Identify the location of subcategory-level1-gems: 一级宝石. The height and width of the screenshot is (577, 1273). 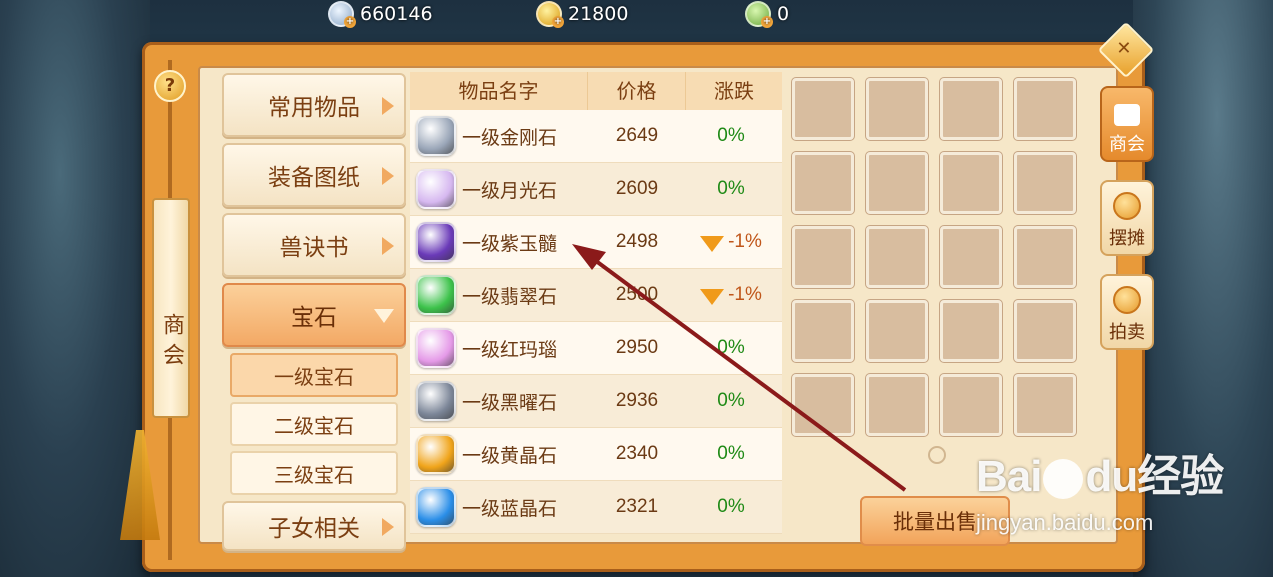
(314, 375).